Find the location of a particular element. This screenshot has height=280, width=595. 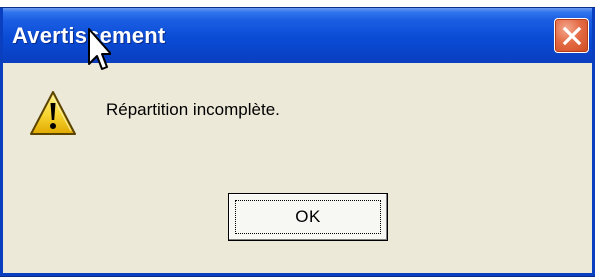

close-icon is located at coordinates (571, 35).